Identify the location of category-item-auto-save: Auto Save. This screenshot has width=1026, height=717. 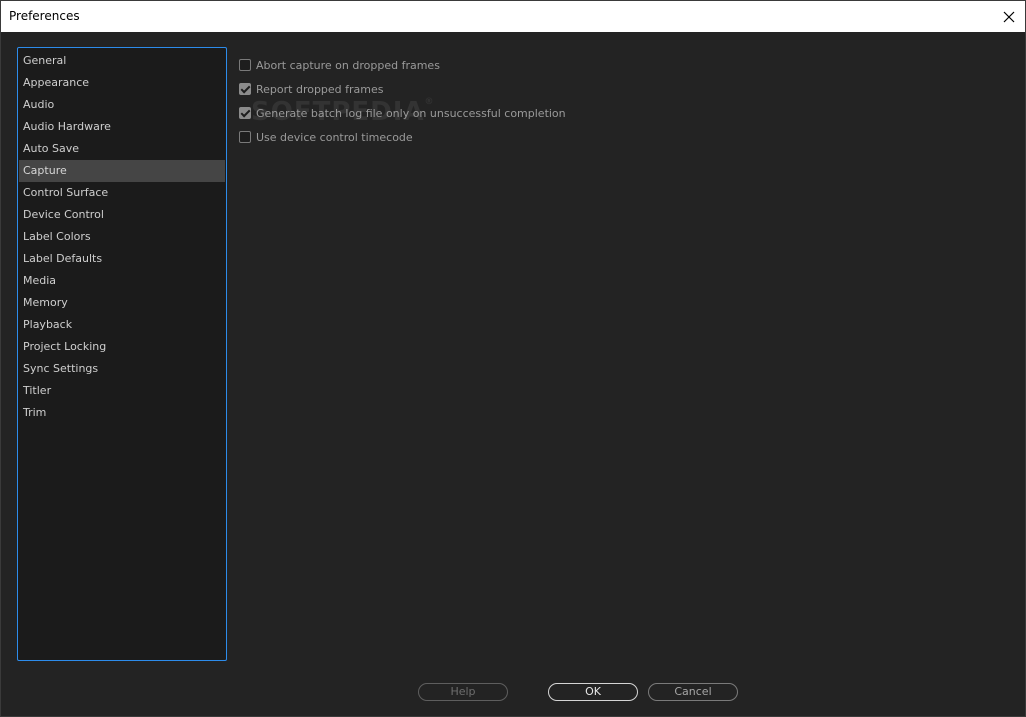
(122, 149).